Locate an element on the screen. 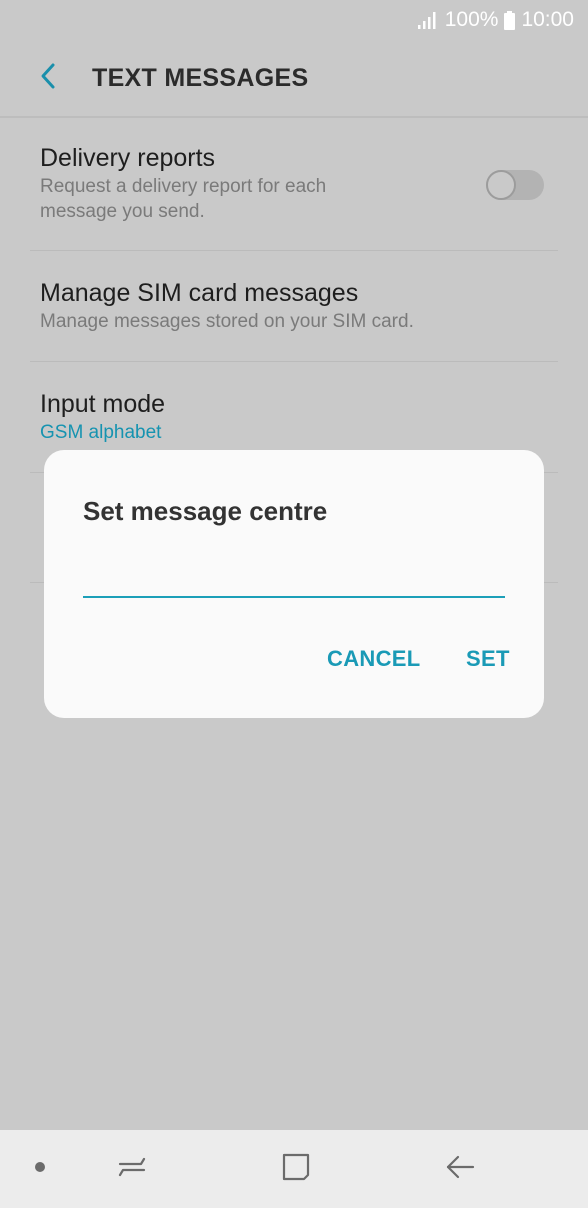  recent-apps-icon is located at coordinates (132, 1169).